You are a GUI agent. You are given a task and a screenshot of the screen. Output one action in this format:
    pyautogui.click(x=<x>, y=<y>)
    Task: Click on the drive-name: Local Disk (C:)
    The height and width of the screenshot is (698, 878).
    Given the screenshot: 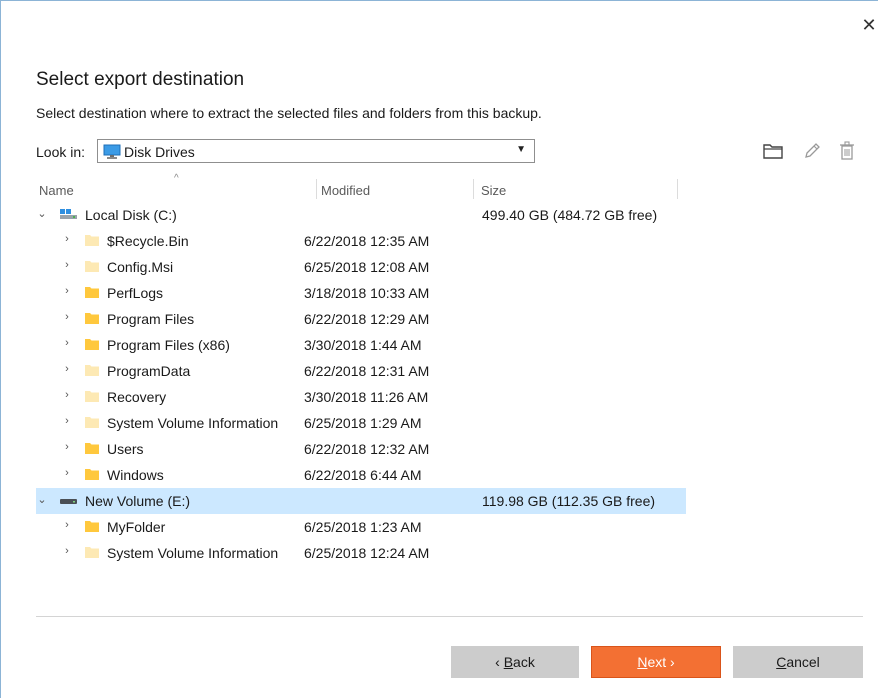 What is the action you would take?
    pyautogui.click(x=131, y=215)
    